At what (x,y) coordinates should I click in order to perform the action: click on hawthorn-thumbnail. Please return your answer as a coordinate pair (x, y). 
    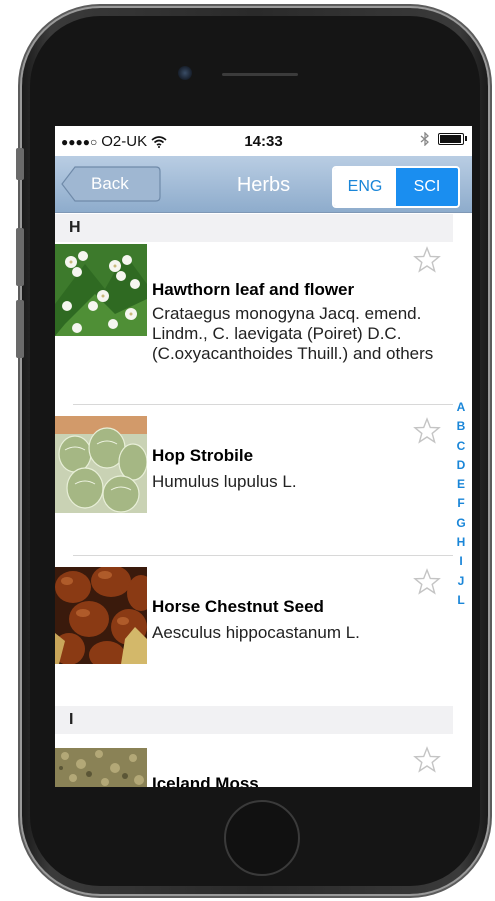
    Looking at the image, I should click on (101, 290).